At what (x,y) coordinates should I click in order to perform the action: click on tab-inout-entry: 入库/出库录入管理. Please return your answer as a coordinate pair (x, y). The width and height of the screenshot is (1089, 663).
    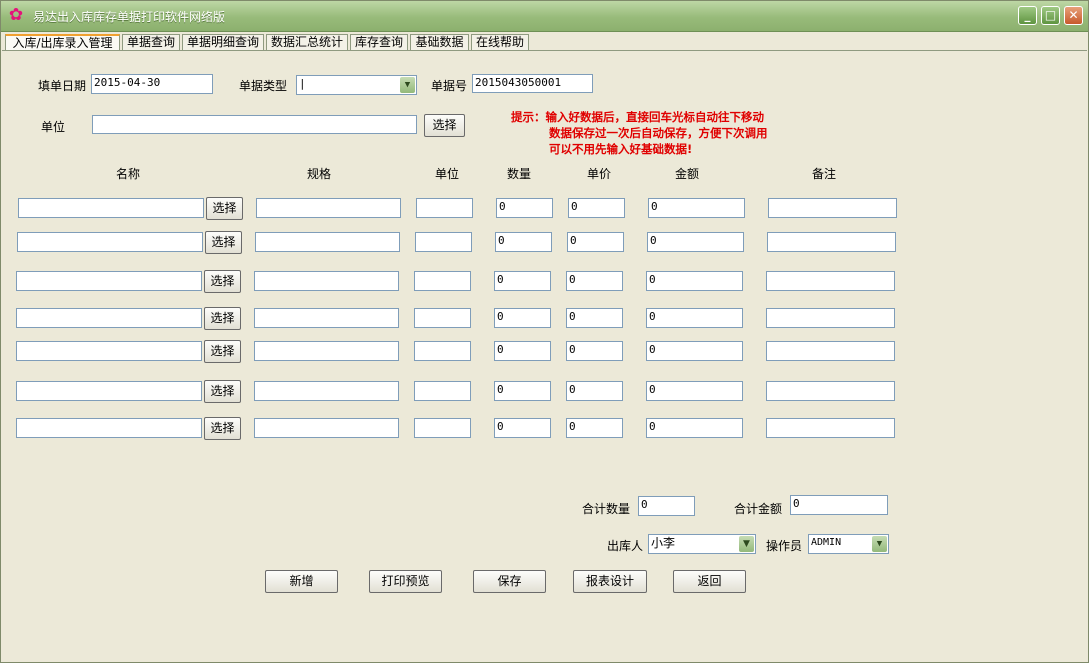
    Looking at the image, I should click on (62, 42).